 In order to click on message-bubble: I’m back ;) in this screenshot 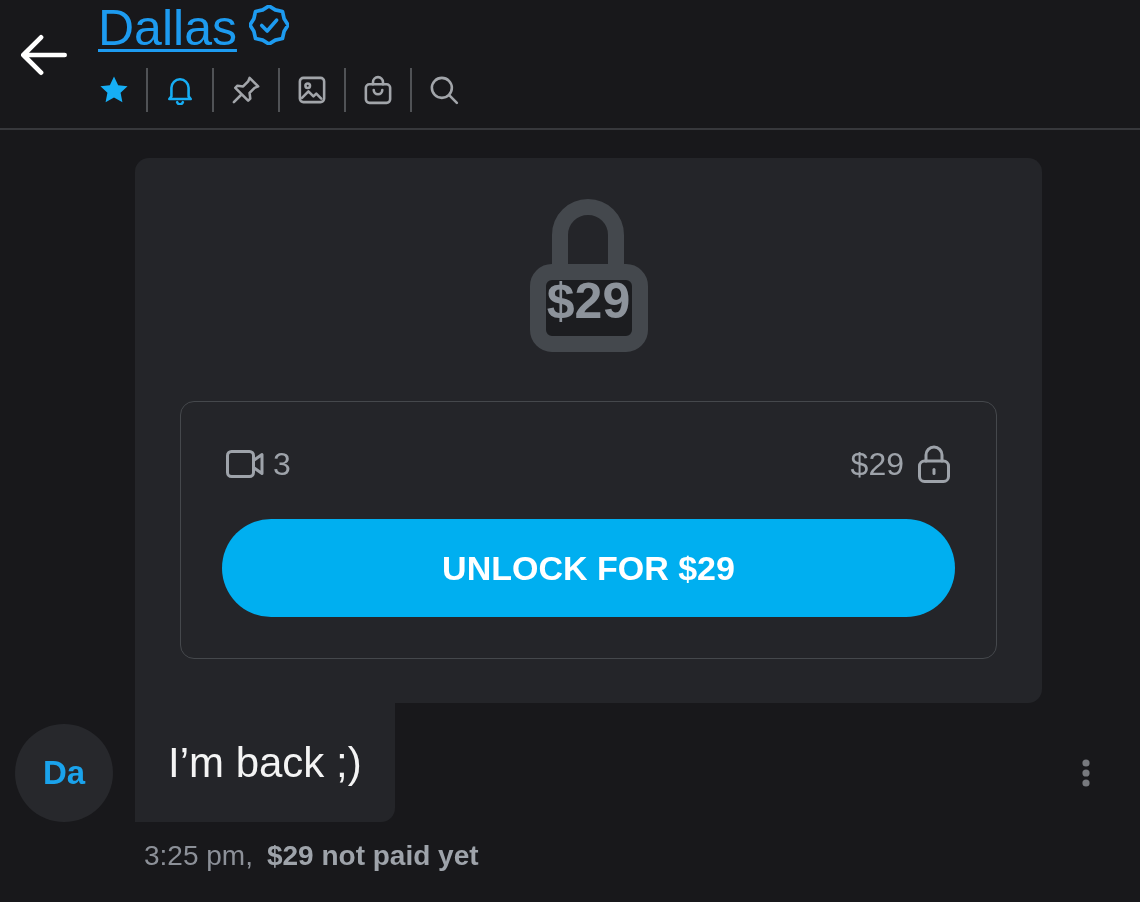, I will do `click(265, 762)`.